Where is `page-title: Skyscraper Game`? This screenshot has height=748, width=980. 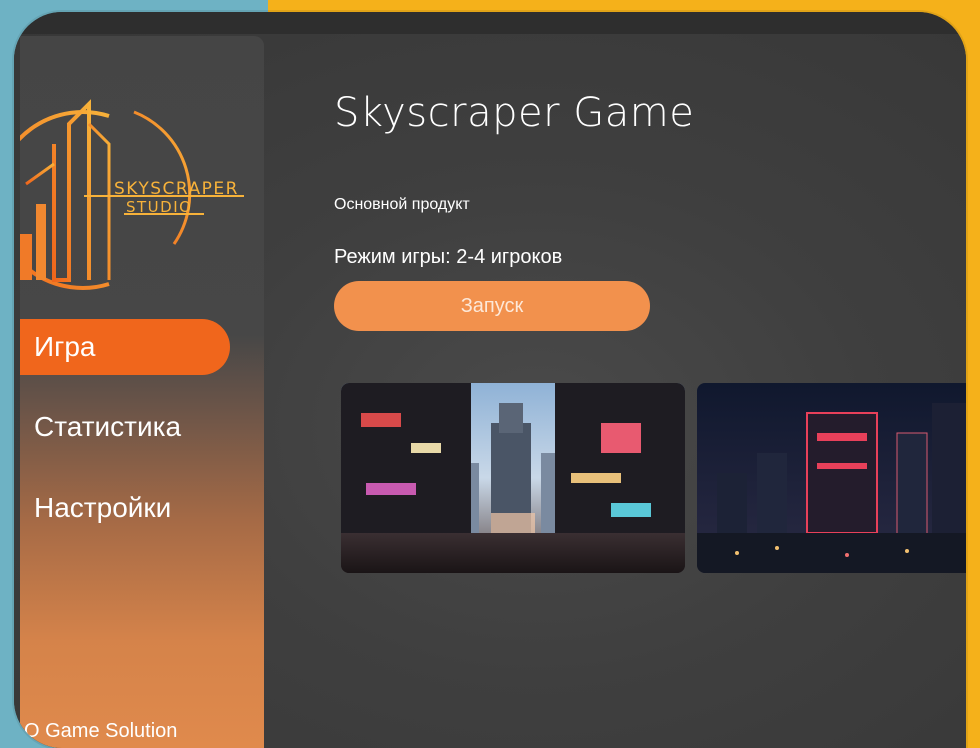 page-title: Skyscraper Game is located at coordinates (514, 113).